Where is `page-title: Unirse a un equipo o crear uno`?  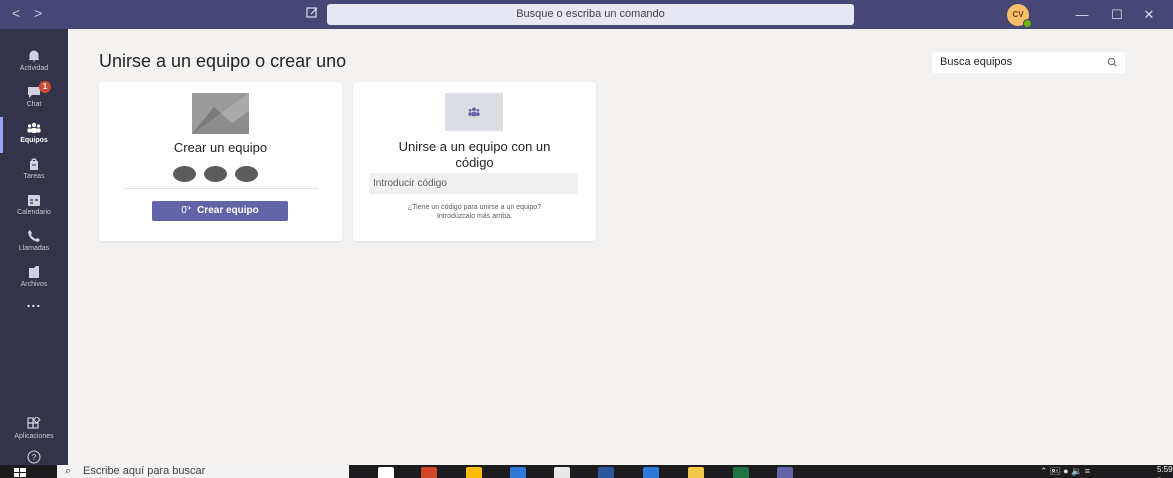
page-title: Unirse a un equipo o crear uno is located at coordinates (223, 61).